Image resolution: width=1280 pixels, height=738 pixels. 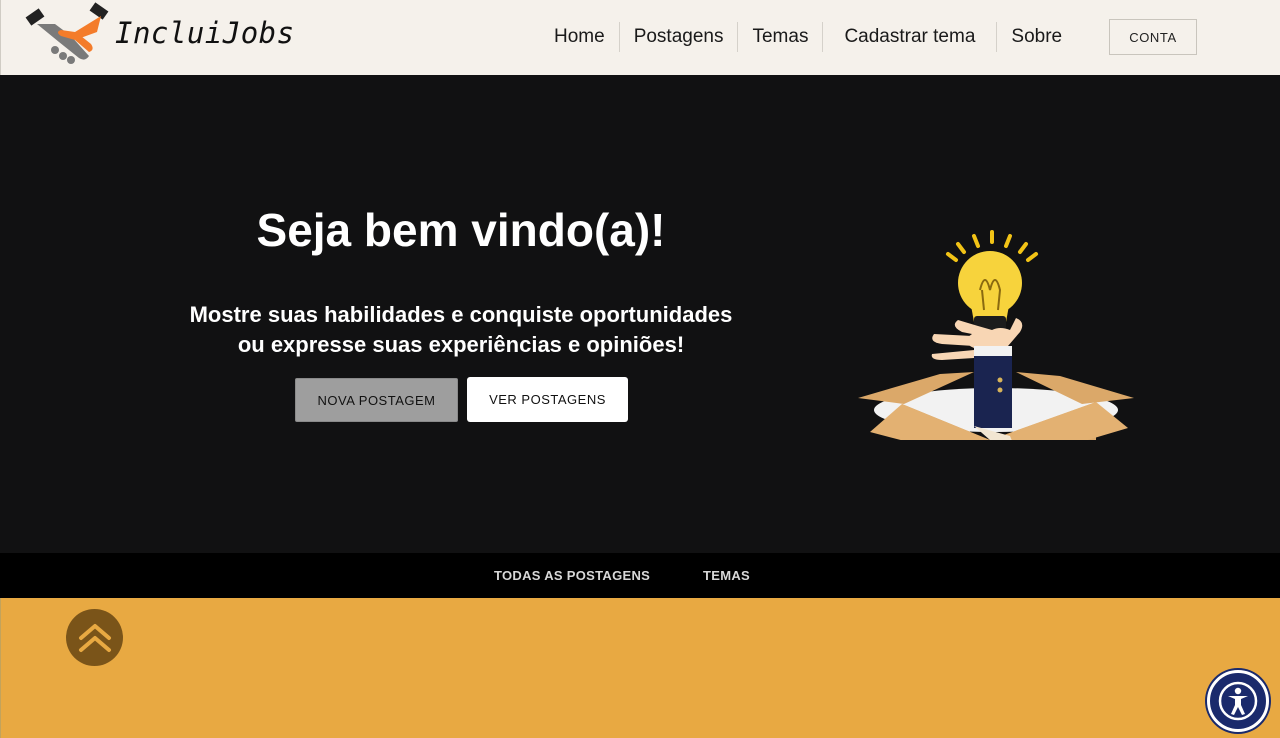 I want to click on lightbulb-box-illustration, so click(x=996, y=335).